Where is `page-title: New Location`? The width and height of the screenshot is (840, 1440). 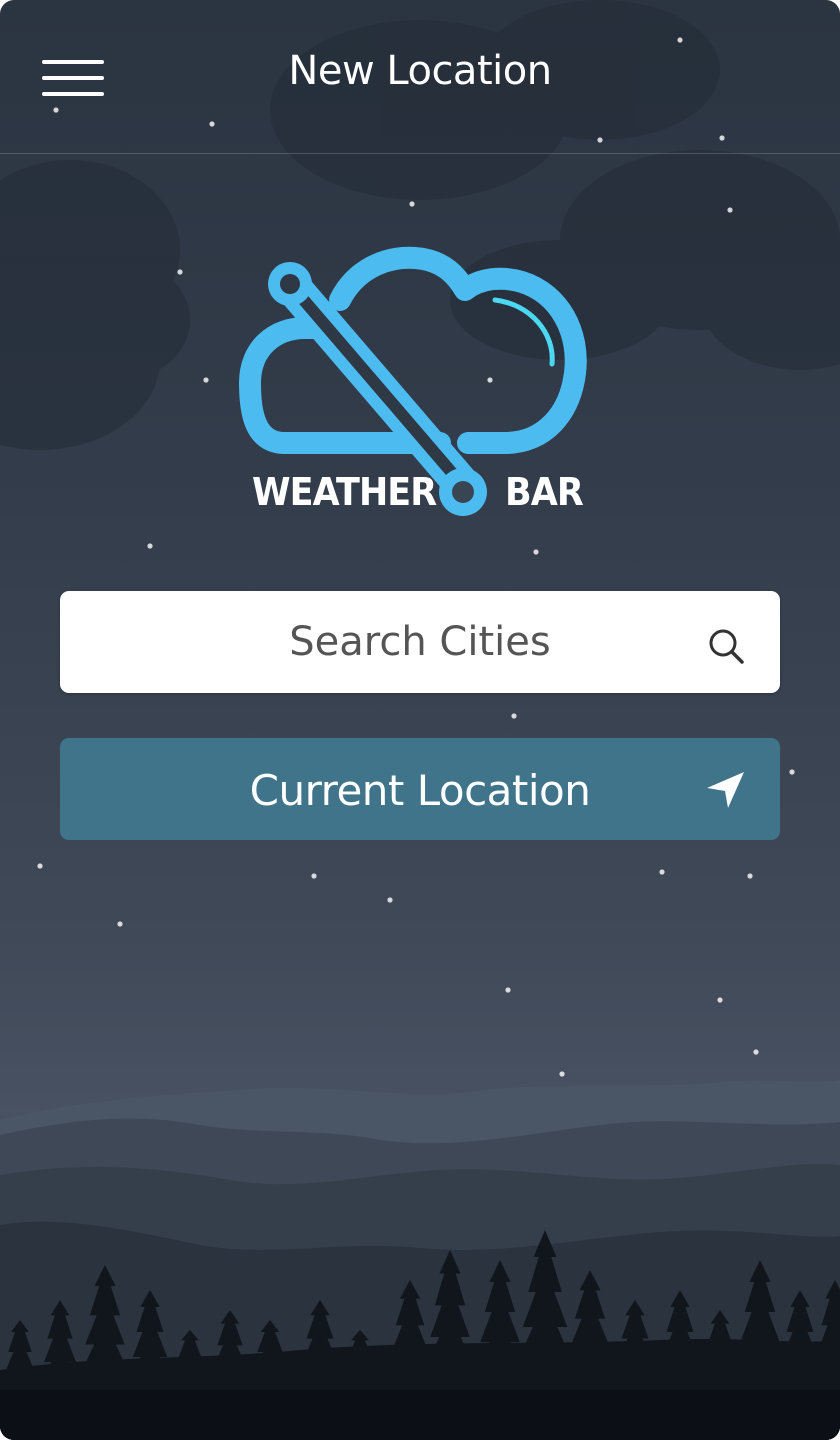
page-title: New Location is located at coordinates (420, 71).